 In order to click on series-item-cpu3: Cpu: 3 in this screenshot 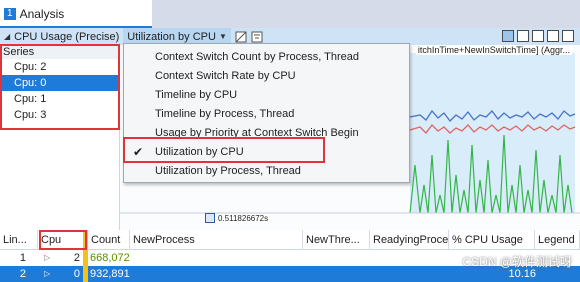, I will do `click(59, 115)`.